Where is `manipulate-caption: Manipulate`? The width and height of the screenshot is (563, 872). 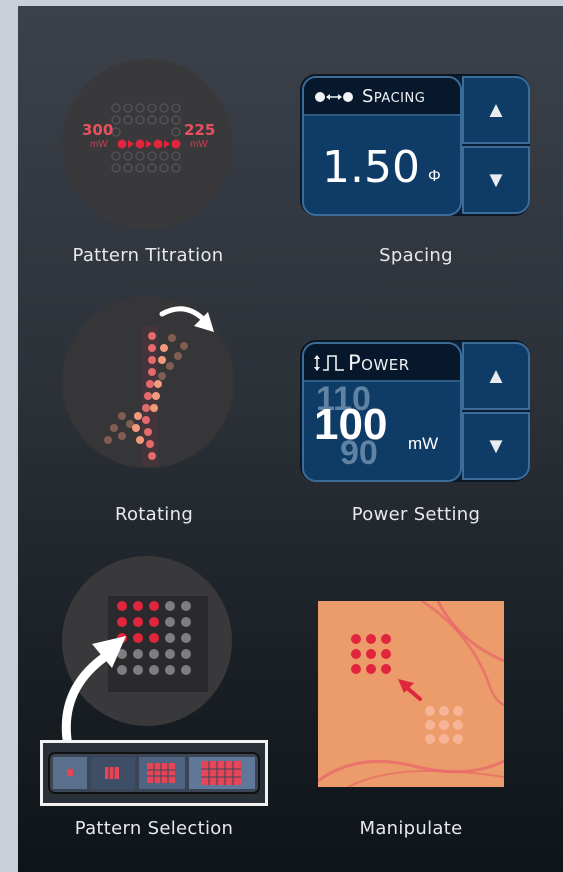 manipulate-caption: Manipulate is located at coordinates (411, 828).